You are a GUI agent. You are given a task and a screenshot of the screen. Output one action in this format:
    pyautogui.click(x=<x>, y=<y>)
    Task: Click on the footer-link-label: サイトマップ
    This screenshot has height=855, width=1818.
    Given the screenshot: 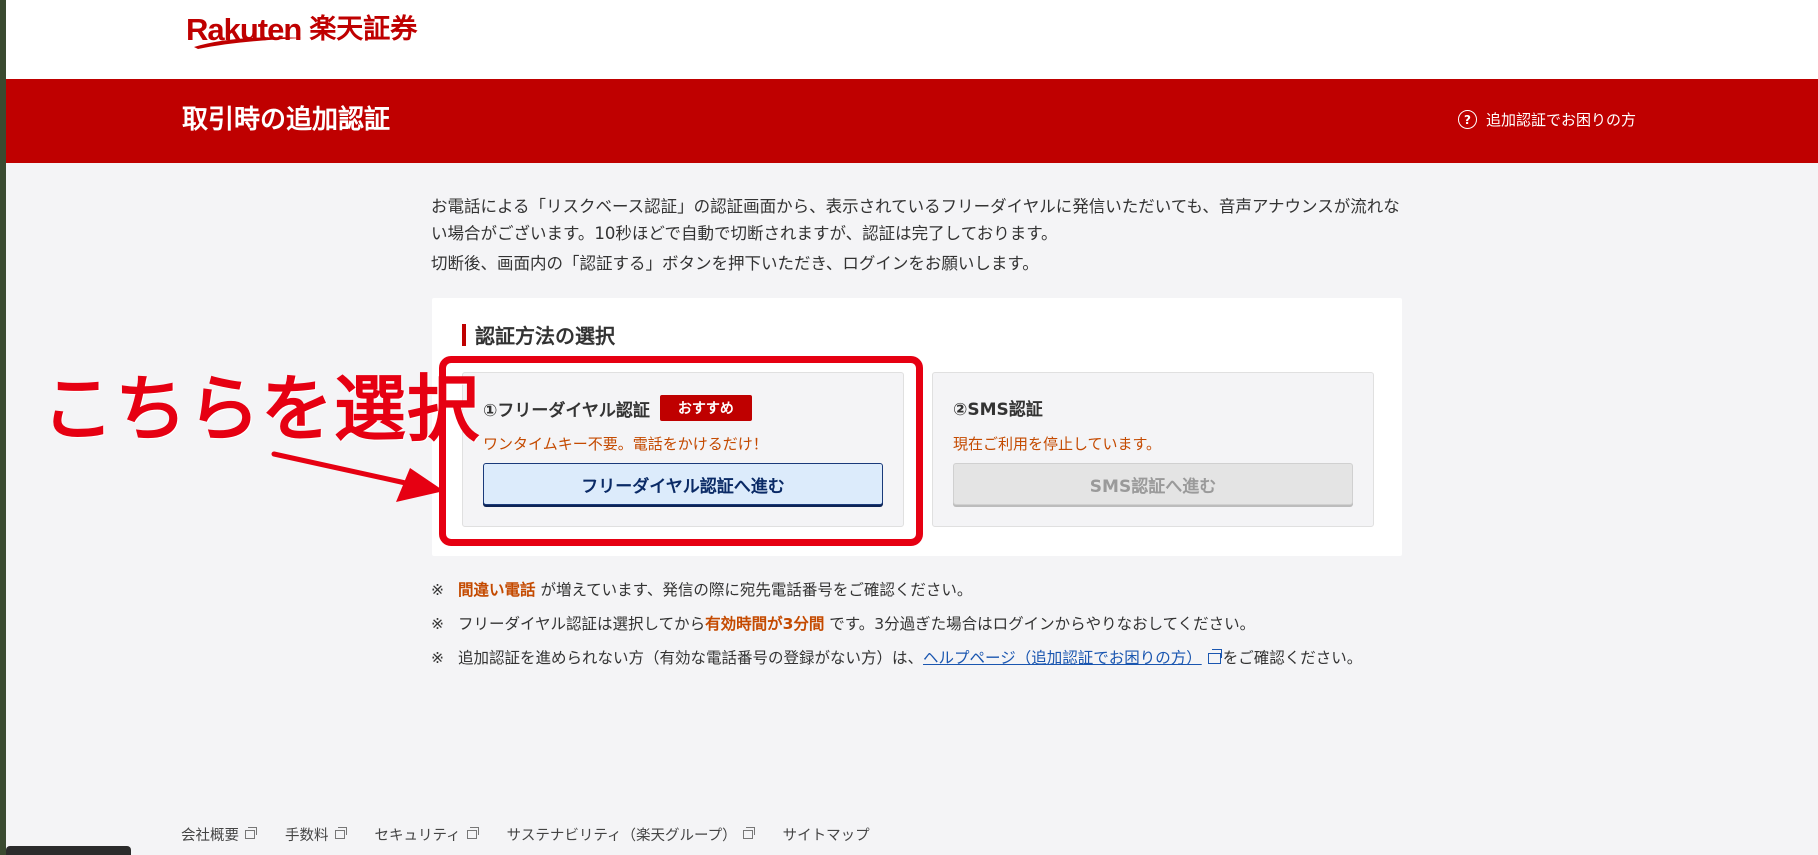 What is the action you would take?
    pyautogui.click(x=826, y=836)
    